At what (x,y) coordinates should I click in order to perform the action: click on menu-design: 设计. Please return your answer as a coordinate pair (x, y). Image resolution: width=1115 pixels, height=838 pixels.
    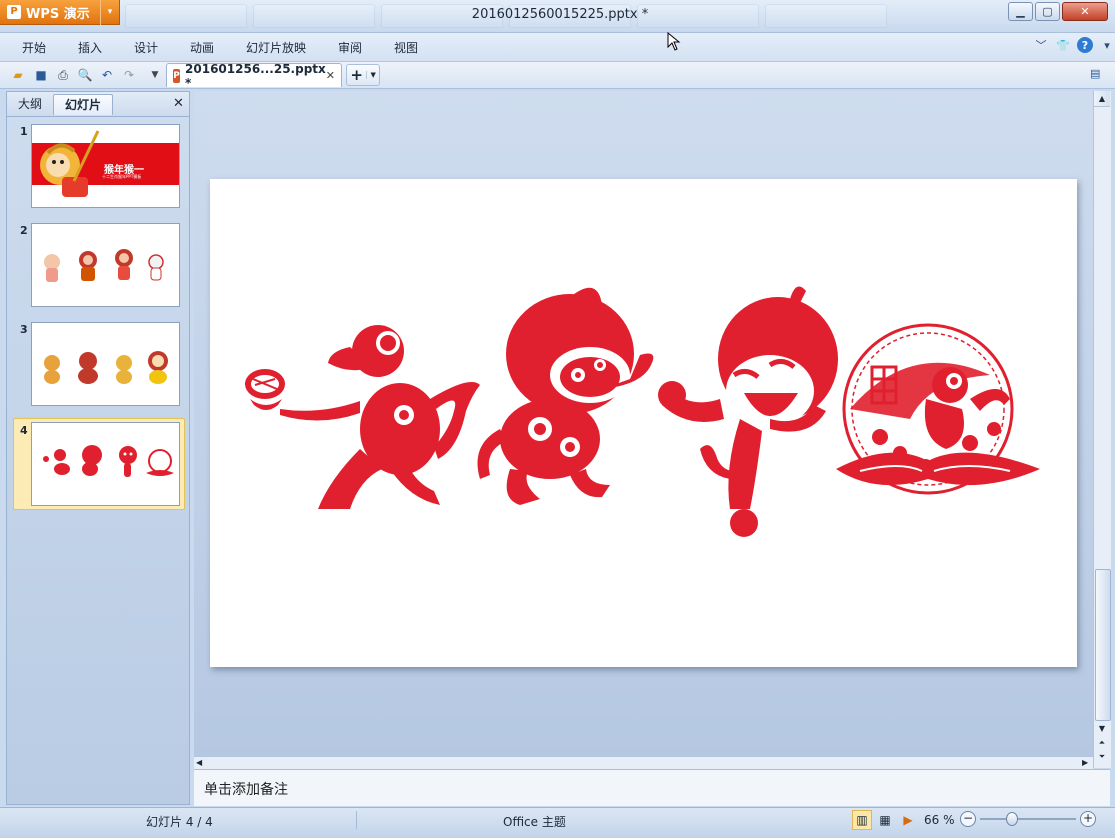
    Looking at the image, I should click on (146, 47).